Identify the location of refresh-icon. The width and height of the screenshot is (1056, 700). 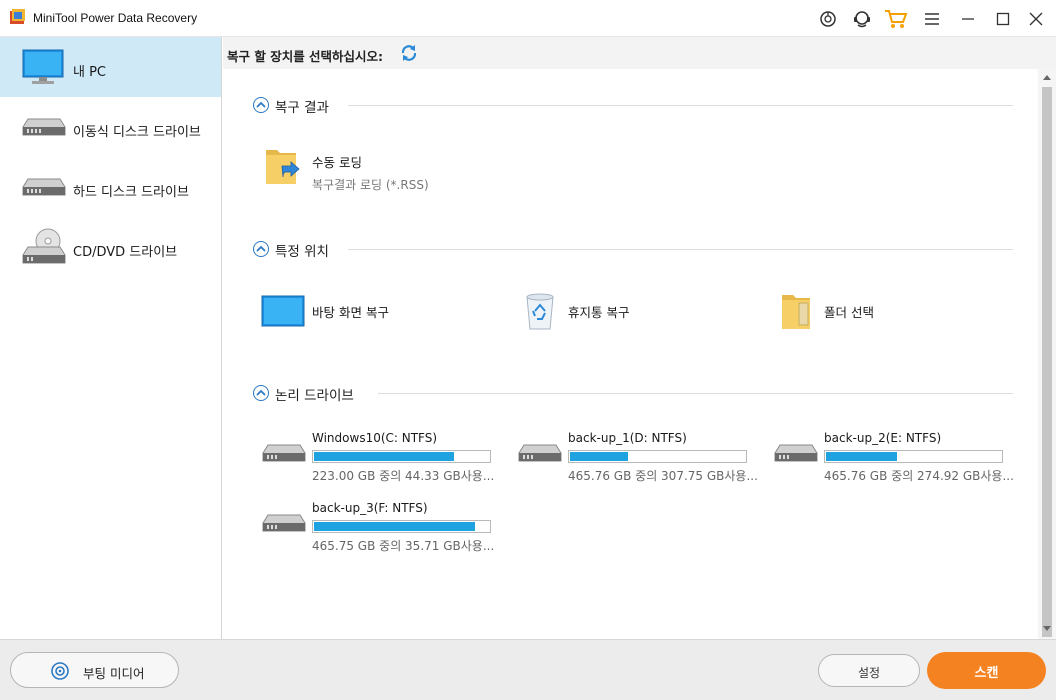
(409, 53).